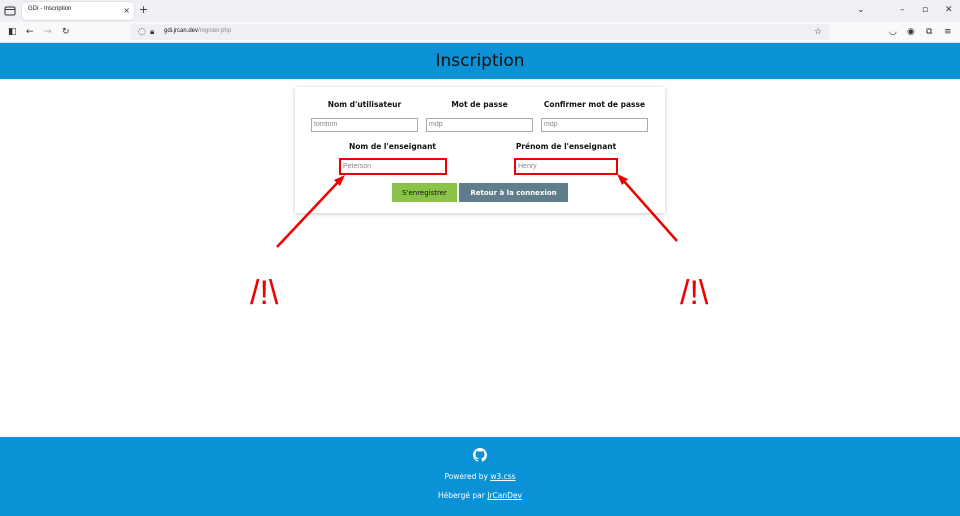 This screenshot has width=960, height=516. Describe the element at coordinates (694, 293) in the screenshot. I see `right-warning-label: /!\` at that location.